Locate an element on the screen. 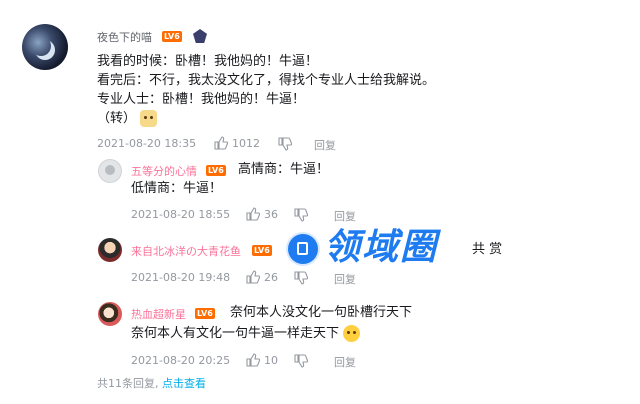  reply-text: 高情商：牛逼！ is located at coordinates (284, 169).